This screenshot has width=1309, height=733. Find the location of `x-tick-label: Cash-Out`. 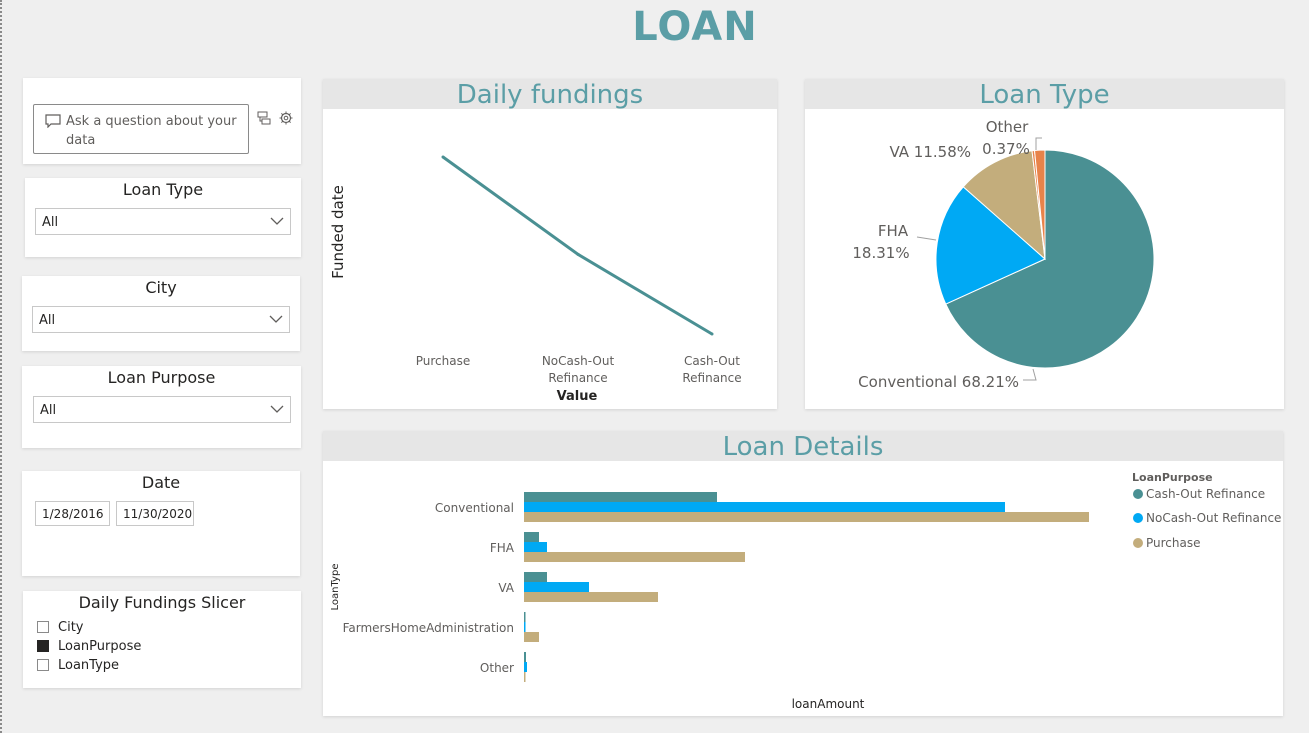

x-tick-label: Cash-Out is located at coordinates (712, 361).